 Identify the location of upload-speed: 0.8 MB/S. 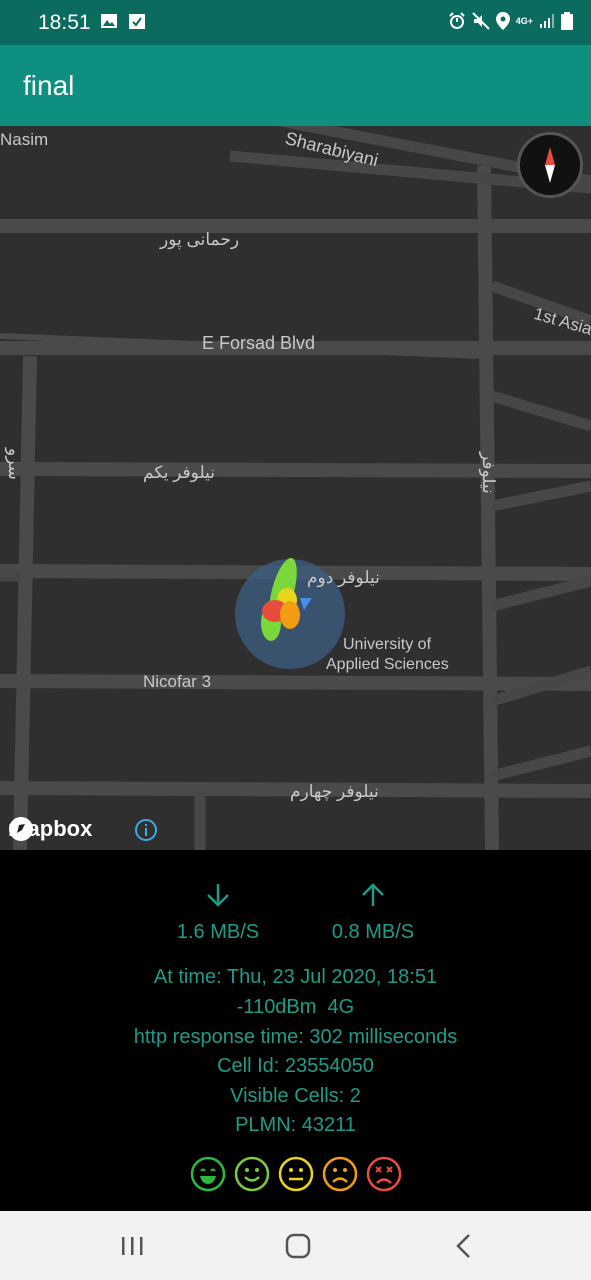
(373, 913).